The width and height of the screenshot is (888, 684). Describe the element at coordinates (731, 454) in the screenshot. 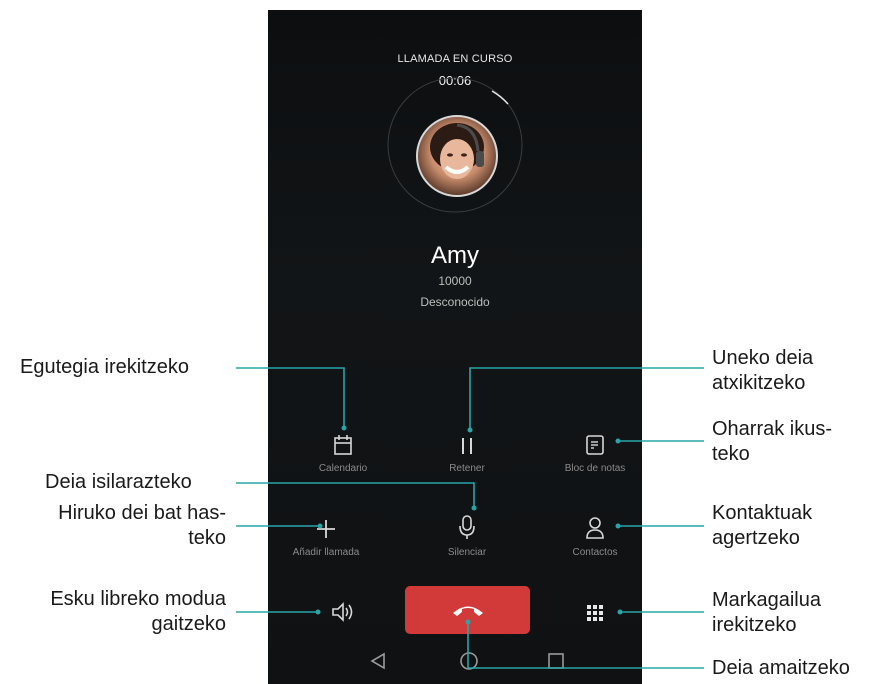

I see `annotation-notes-line2: teko` at that location.